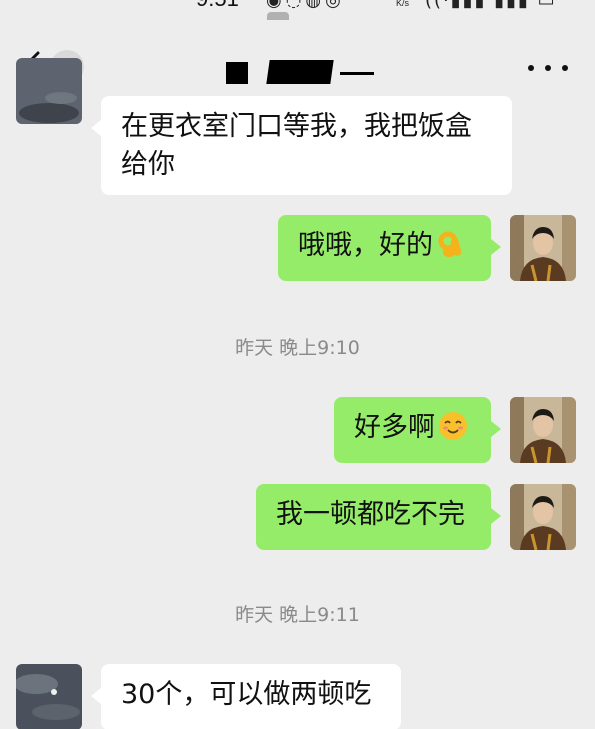 This screenshot has height=729, width=595. I want to click on message-text: 30个，可以做两顿吃, so click(246, 694).